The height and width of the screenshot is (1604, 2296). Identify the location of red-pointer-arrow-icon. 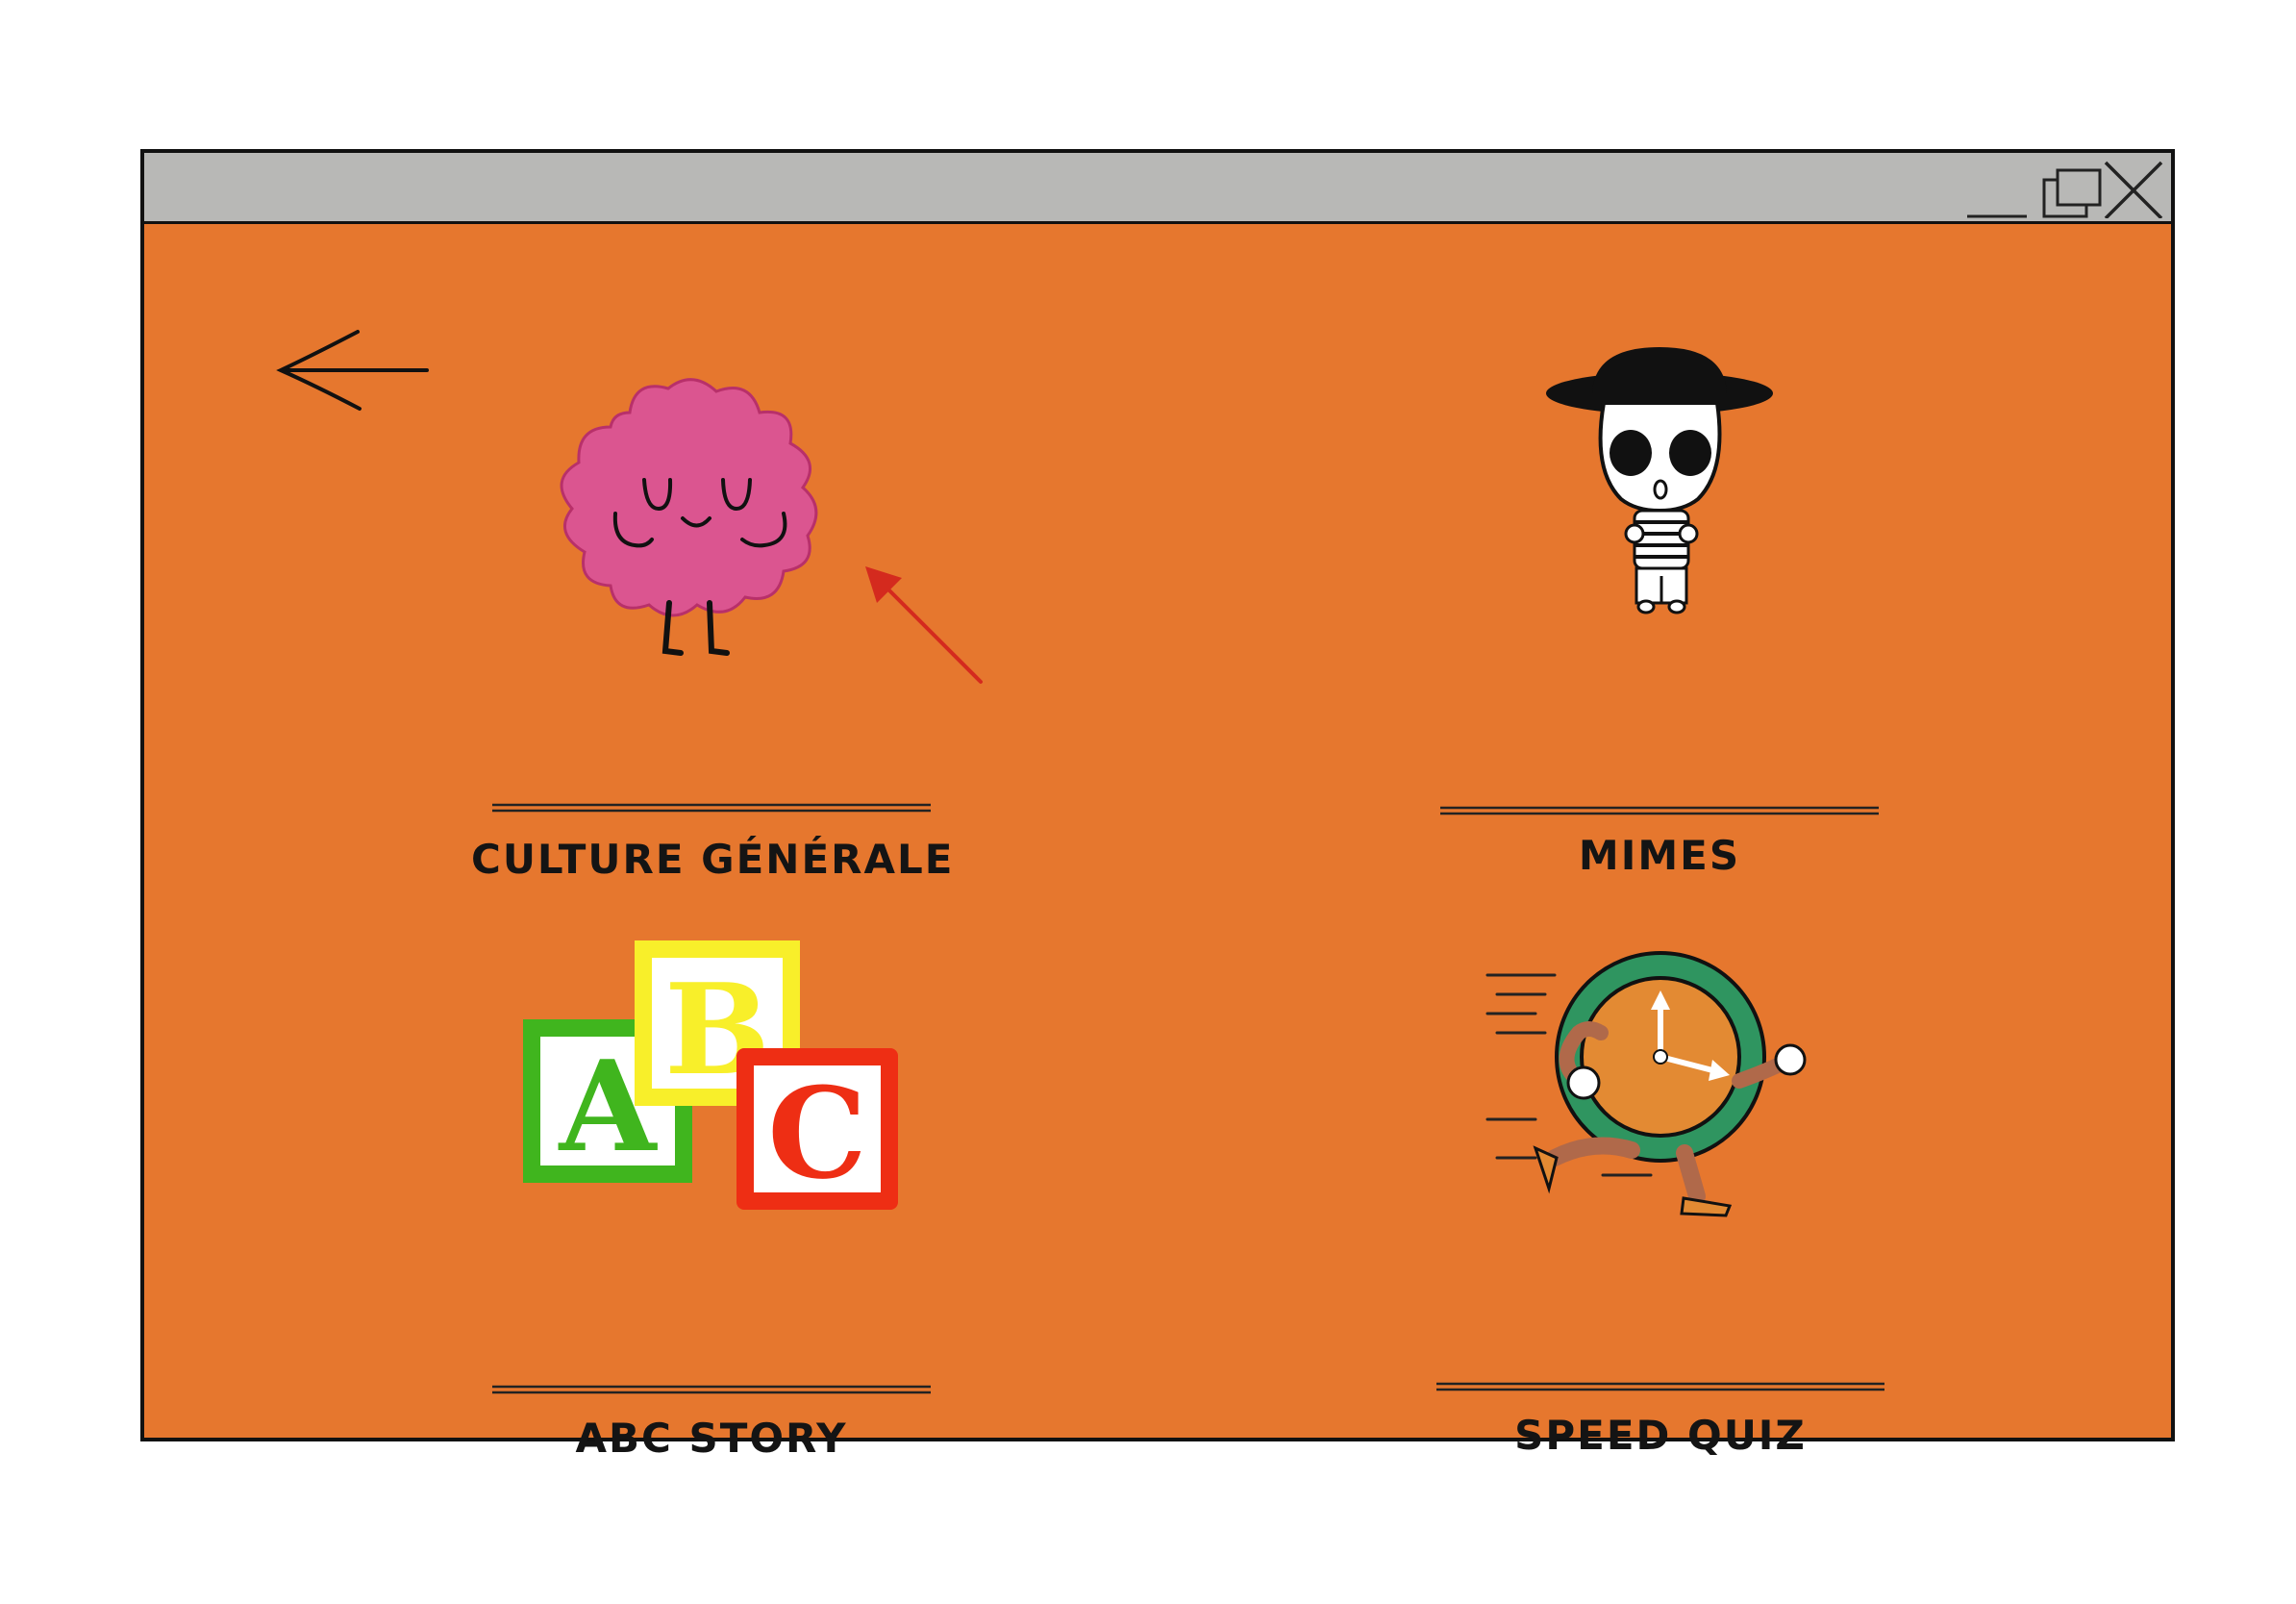
(924, 625).